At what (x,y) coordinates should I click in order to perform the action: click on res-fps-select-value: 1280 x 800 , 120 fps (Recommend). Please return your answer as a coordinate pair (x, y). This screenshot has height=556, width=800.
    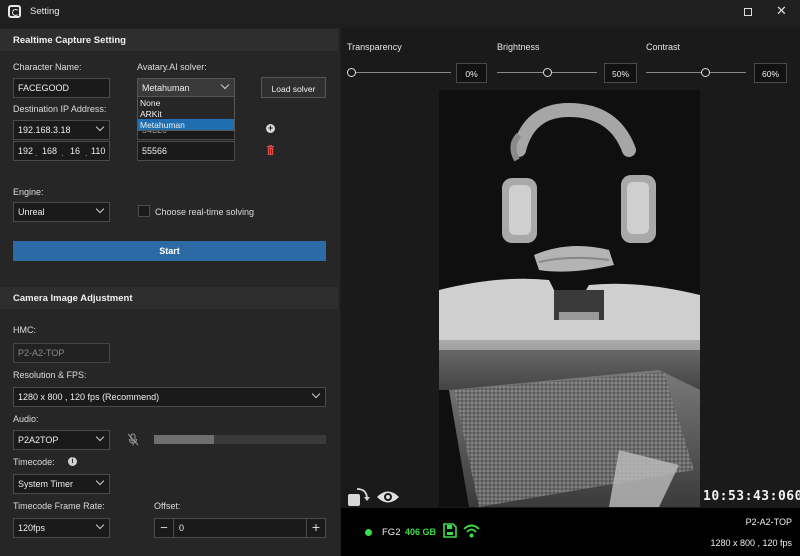
    Looking at the image, I should click on (89, 397).